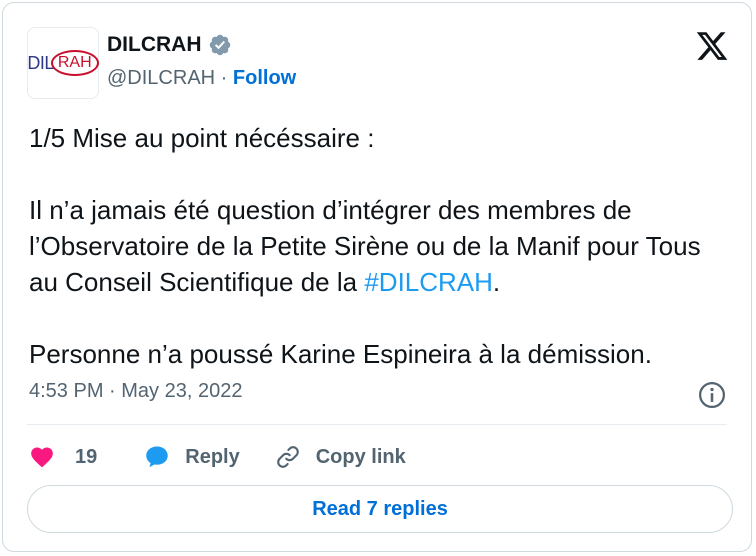  Describe the element at coordinates (428, 282) in the screenshot. I see `hashtag-link: #DILCRAH` at that location.